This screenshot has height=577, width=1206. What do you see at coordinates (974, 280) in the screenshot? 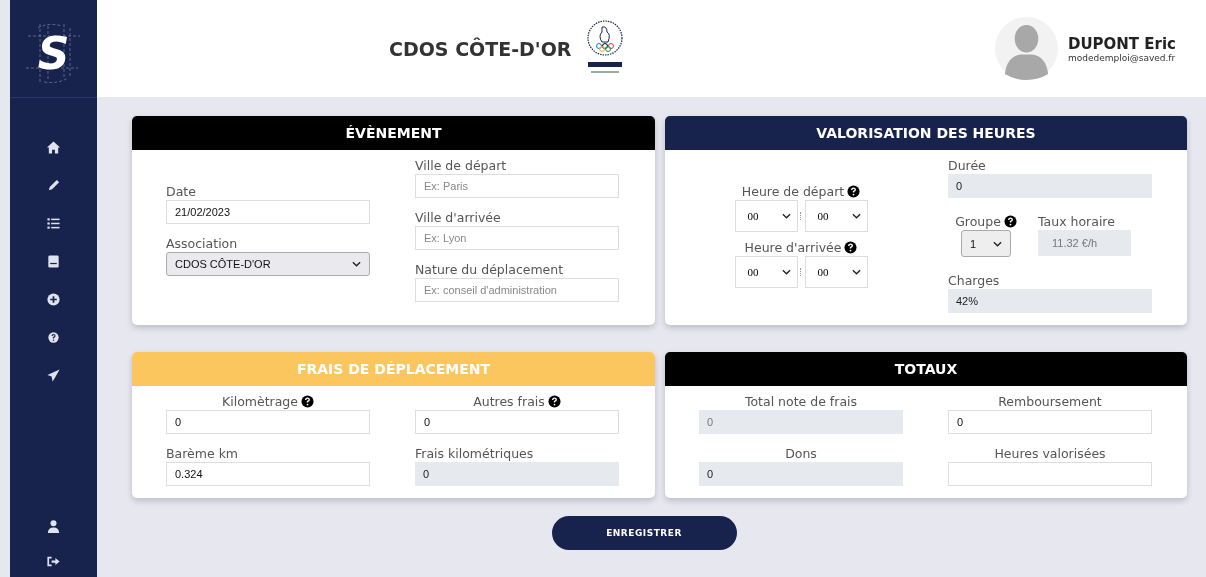
I see `field-label: Charges` at bounding box center [974, 280].